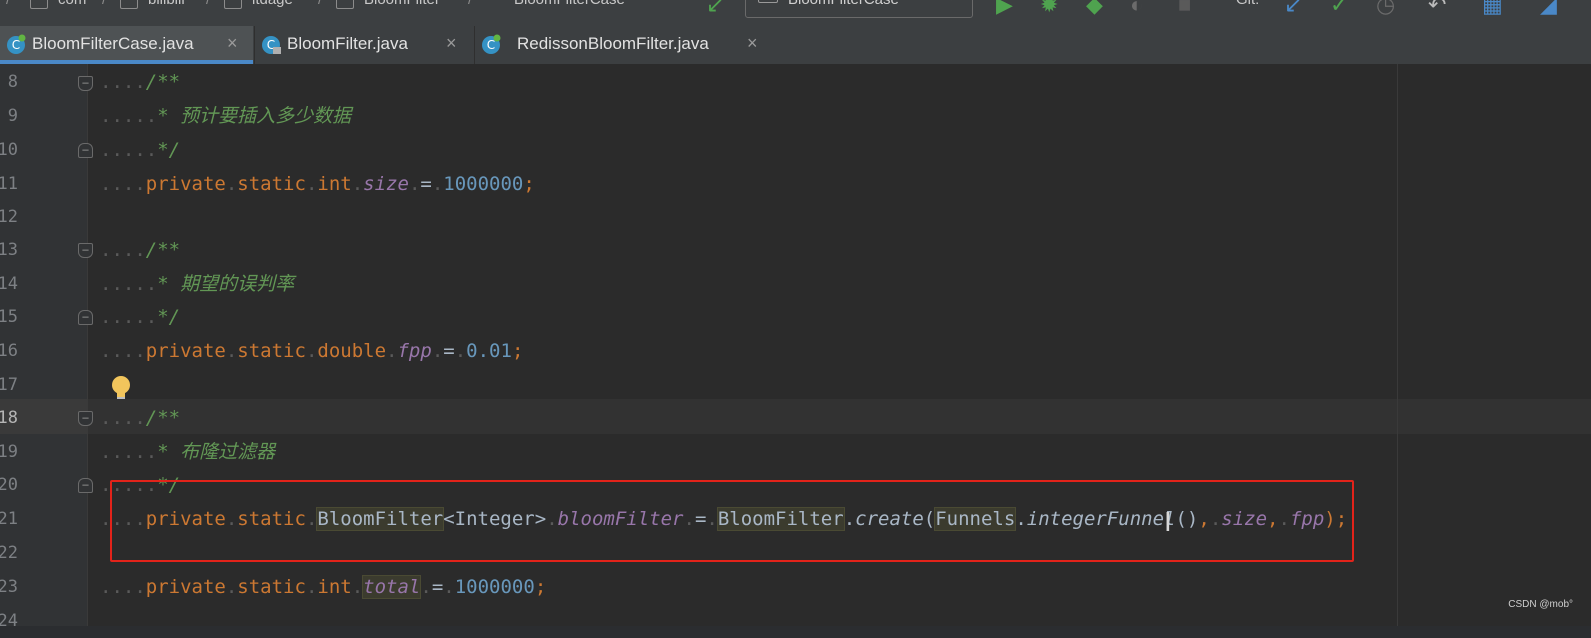 The height and width of the screenshot is (638, 1591). What do you see at coordinates (237, 284) in the screenshot?
I see `comment-text: 期望的误判率` at bounding box center [237, 284].